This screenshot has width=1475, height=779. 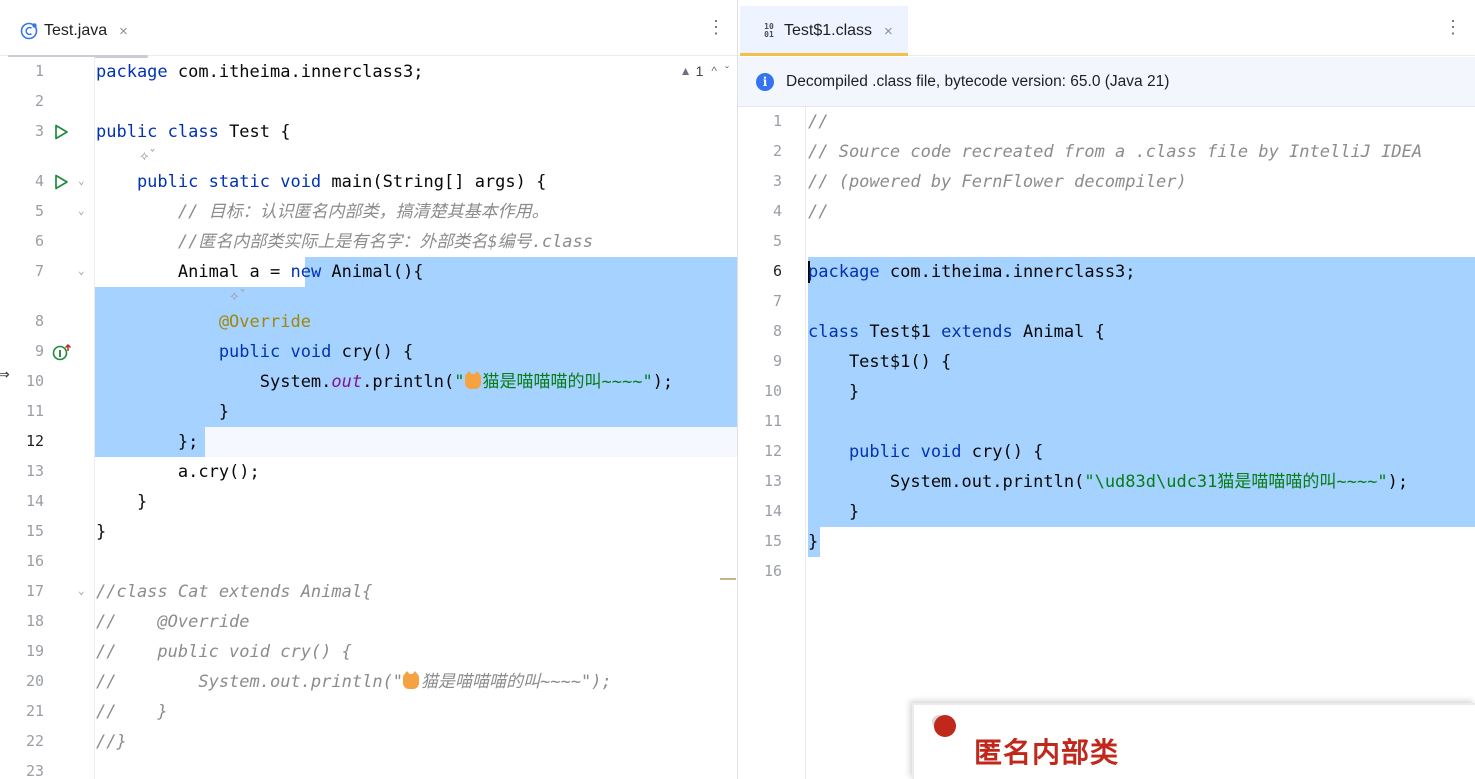 I want to click on tab-test1-class: 10 01 Test$1.class ×, so click(x=824, y=31).